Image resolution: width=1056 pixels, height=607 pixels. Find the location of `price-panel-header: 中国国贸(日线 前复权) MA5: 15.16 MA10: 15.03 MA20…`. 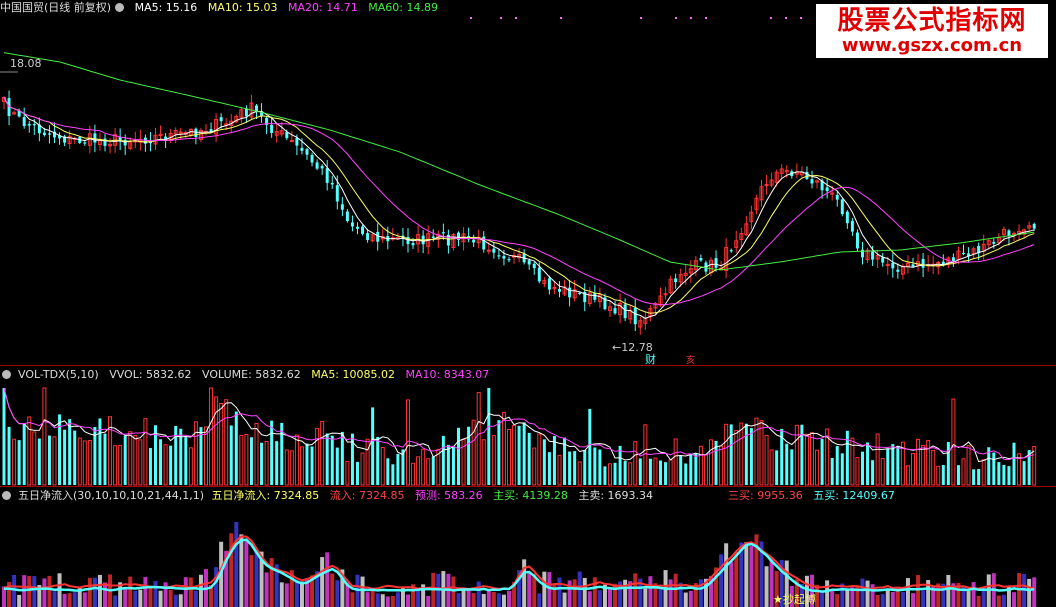

price-panel-header: 中国国贸(日线 前复权) MA5: 15.16 MA10: 15.03 MA20… is located at coordinates (222, 8).